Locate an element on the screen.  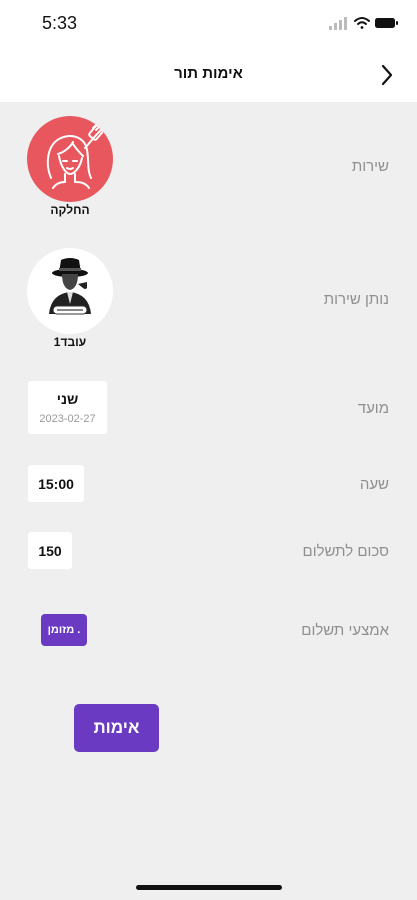
hour-value: 15:00 is located at coordinates (56, 483).